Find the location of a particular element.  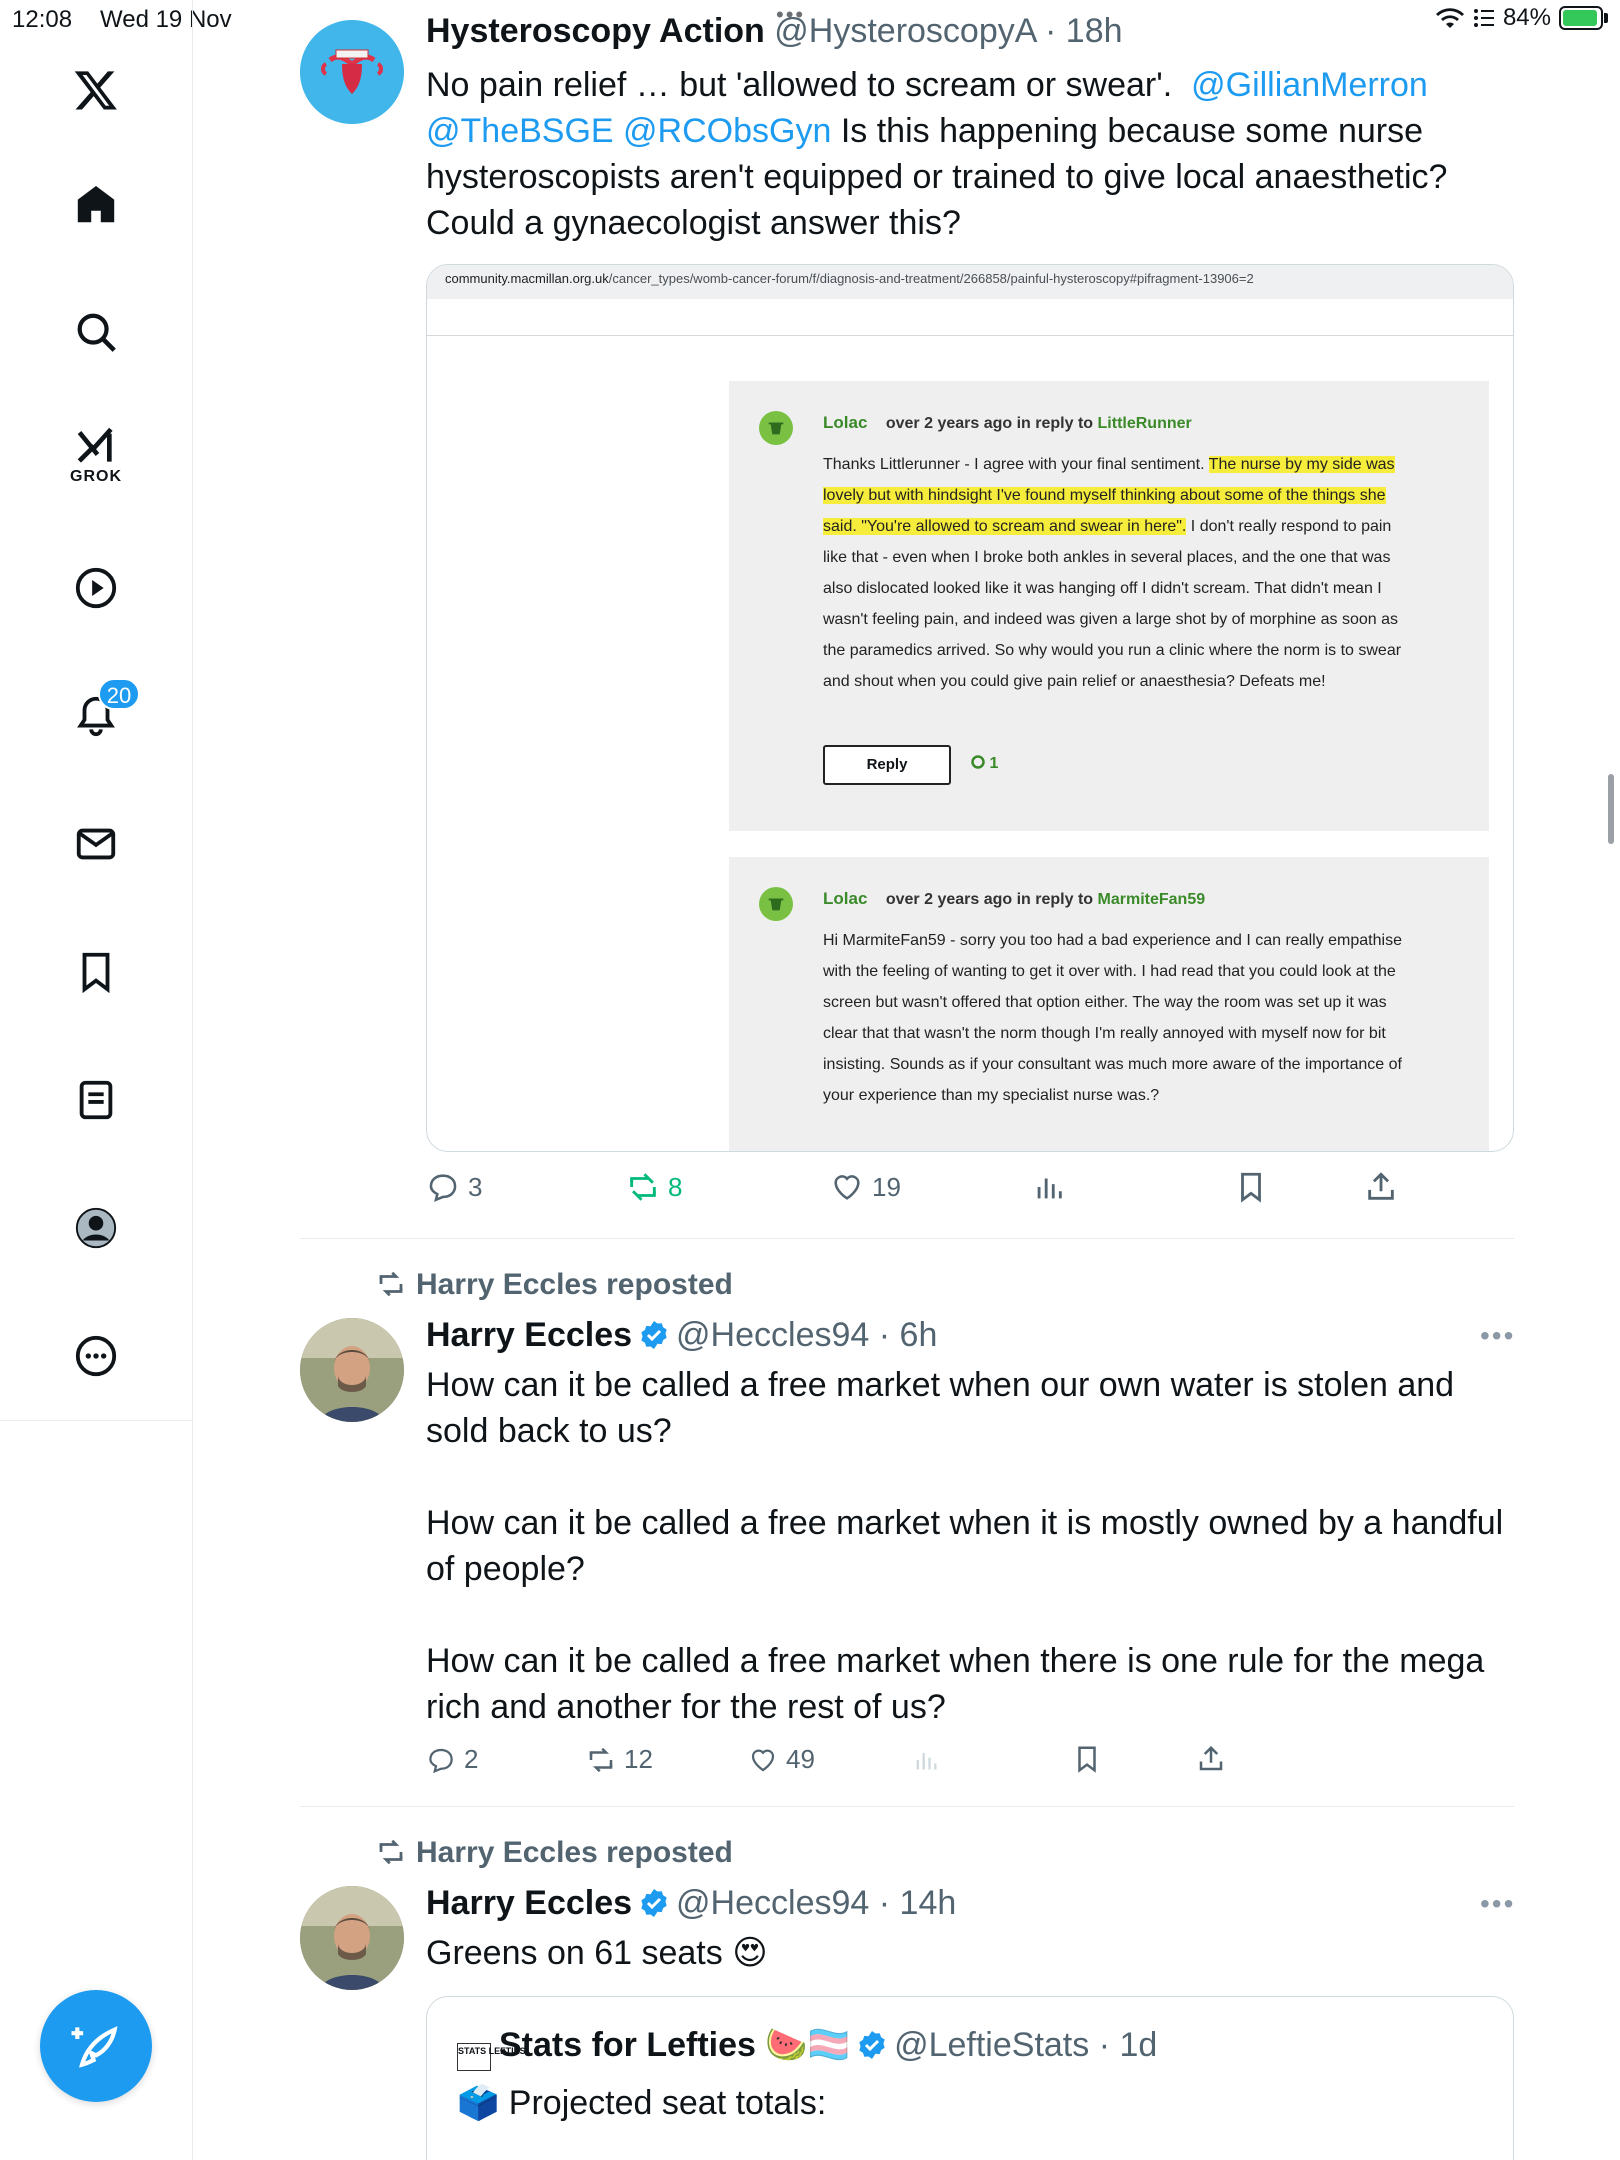

hysteroscopy-logo-icon is located at coordinates (352, 72).